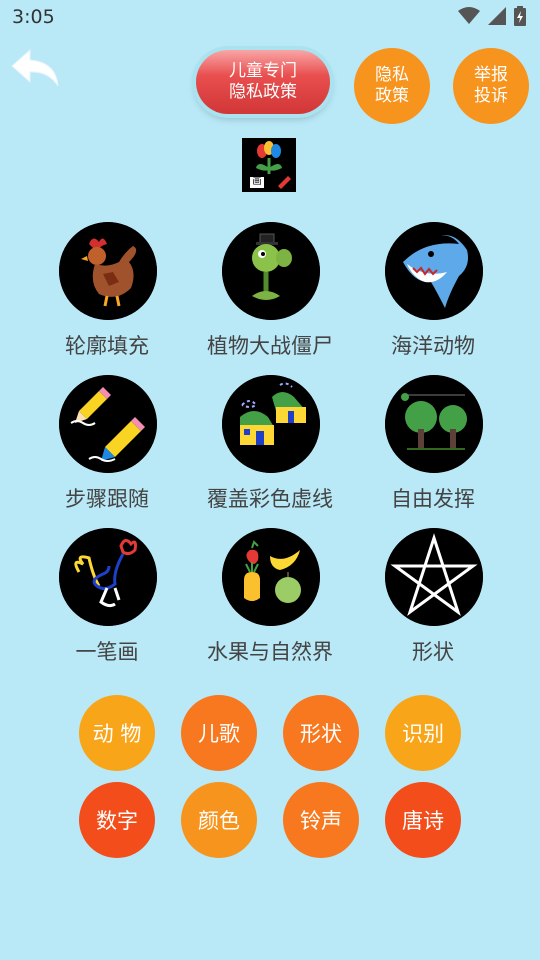 The width and height of the screenshot is (540, 960). What do you see at coordinates (263, 71) in the screenshot?
I see `kids-privacy-line1: 儿童专门` at bounding box center [263, 71].